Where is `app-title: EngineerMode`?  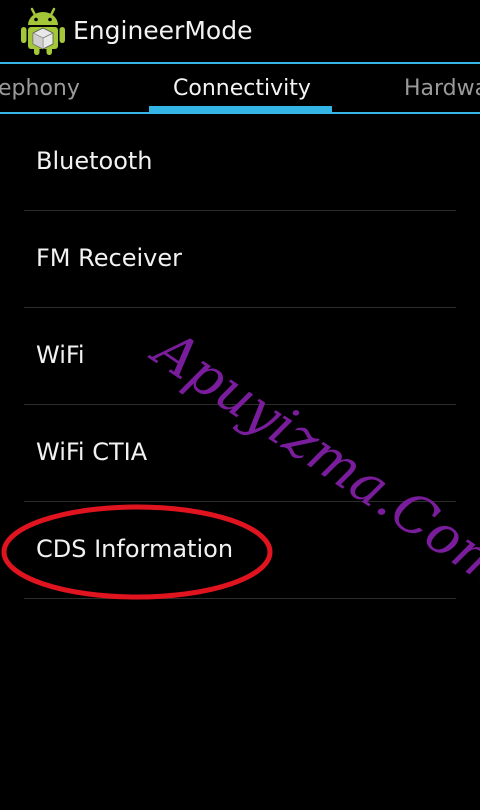
app-title: EngineerMode is located at coordinates (163, 30).